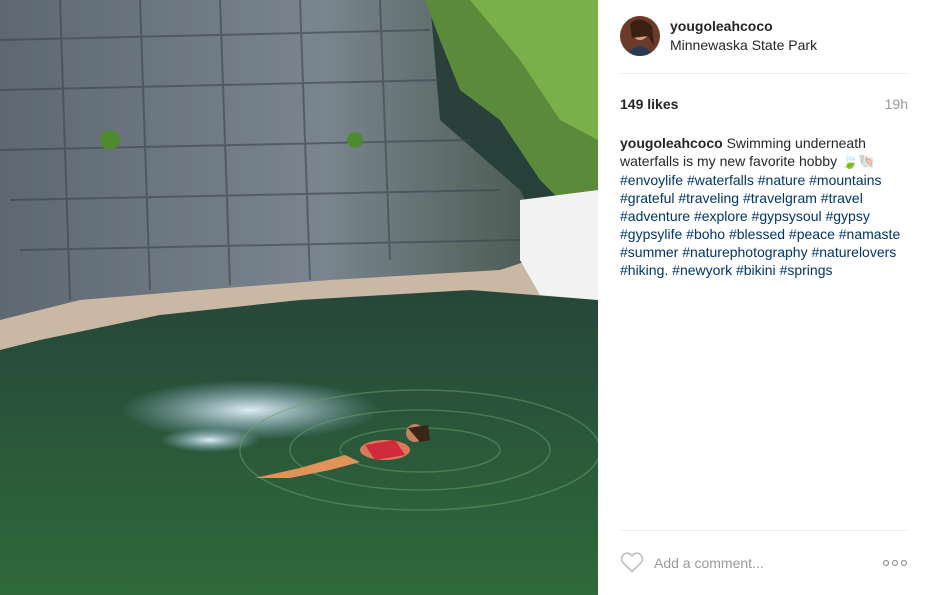 This screenshot has width=928, height=595. What do you see at coordinates (781, 180) in the screenshot?
I see `hashtag-link: #nature` at bounding box center [781, 180].